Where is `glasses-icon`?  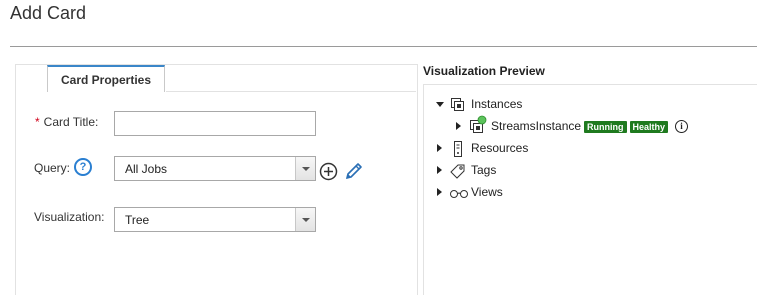
glasses-icon is located at coordinates (459, 194).